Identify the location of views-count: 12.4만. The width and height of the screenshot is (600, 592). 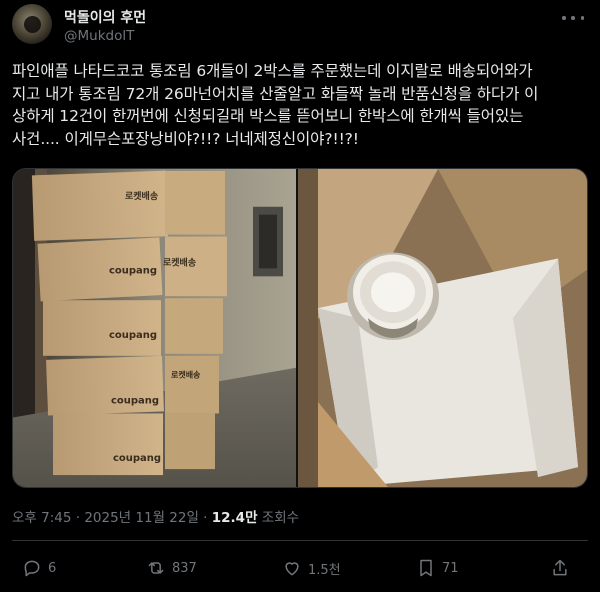
(235, 518).